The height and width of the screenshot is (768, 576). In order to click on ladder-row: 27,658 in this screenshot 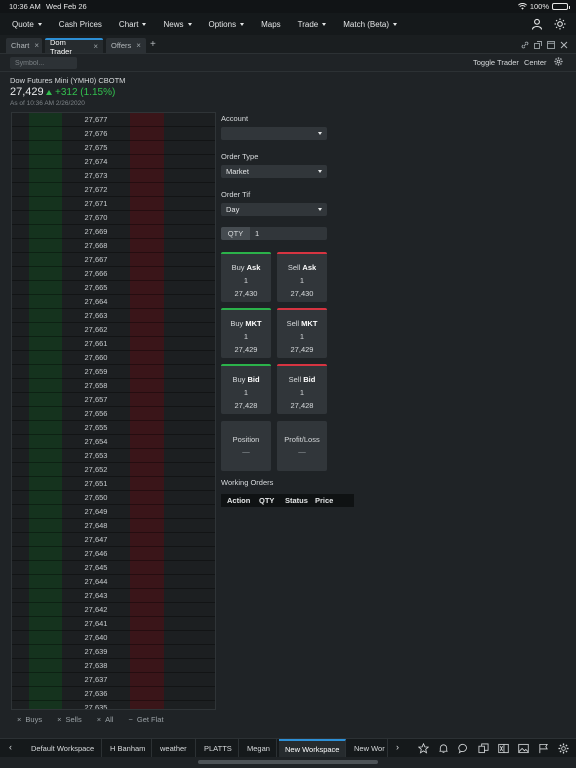, I will do `click(113, 386)`.